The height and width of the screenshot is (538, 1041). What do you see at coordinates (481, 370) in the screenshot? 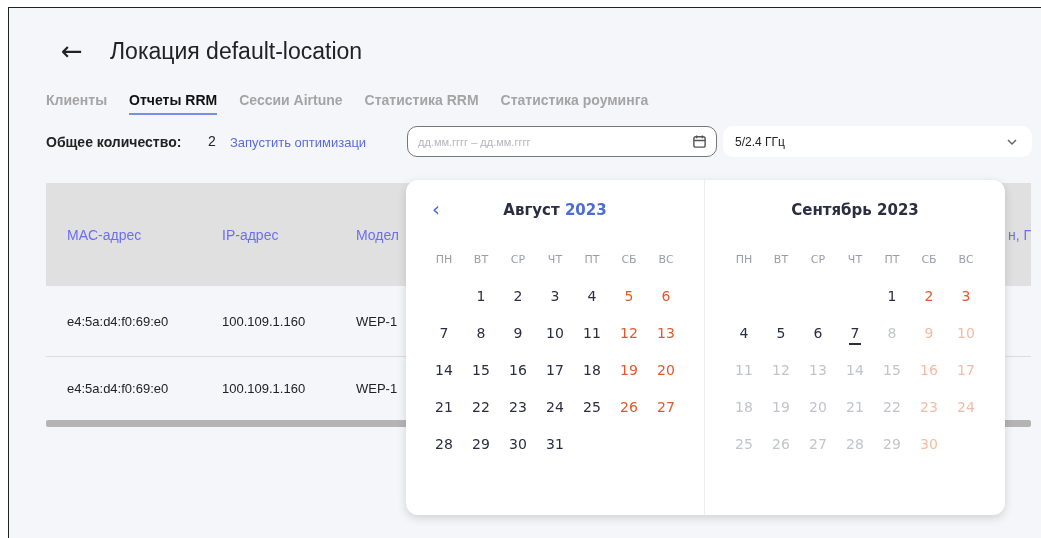
I see `calendar-day: 15` at bounding box center [481, 370].